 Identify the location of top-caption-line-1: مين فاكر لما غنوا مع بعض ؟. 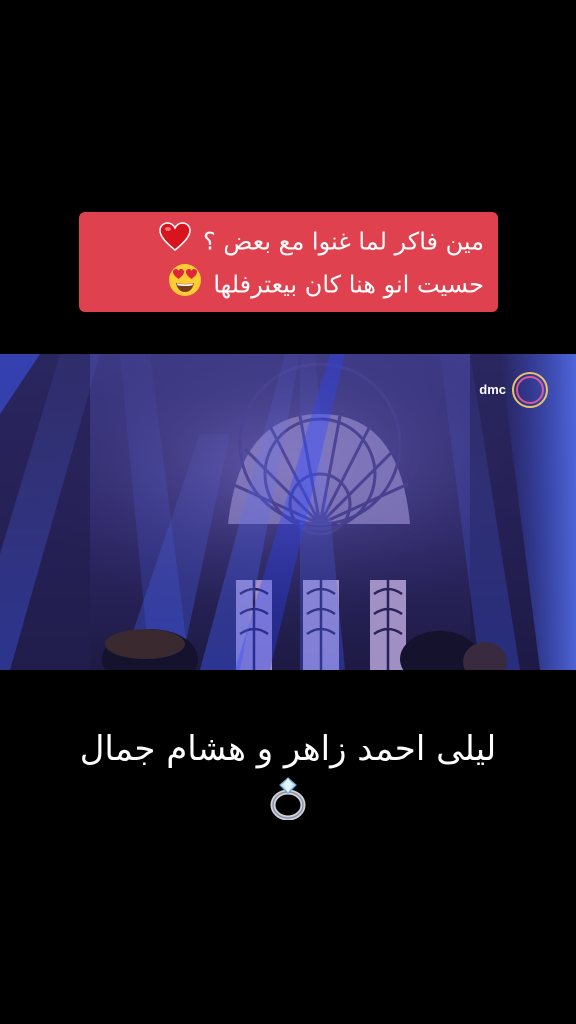
(288, 242).